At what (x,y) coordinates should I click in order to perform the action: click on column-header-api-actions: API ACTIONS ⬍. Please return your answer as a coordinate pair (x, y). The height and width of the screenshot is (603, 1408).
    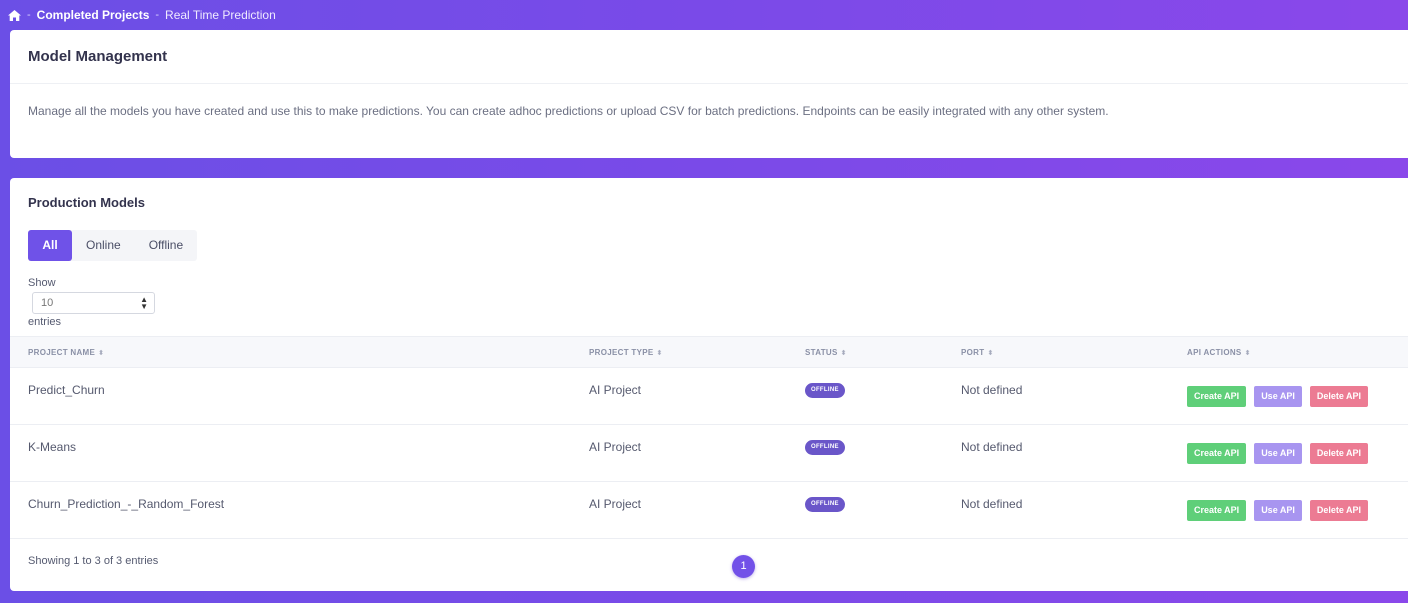
    Looking at the image, I should click on (1219, 352).